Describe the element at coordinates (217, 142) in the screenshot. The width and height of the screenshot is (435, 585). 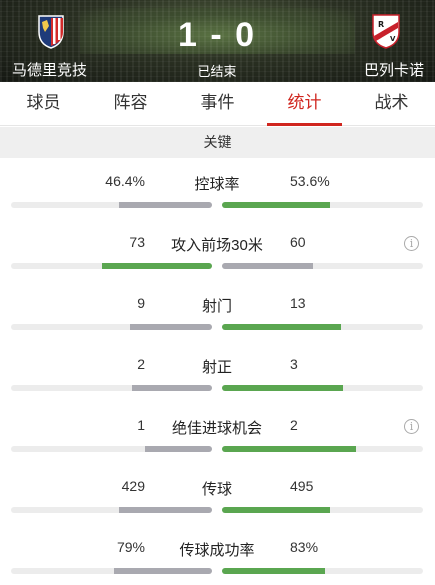
I see `section-header-key: 关键` at that location.